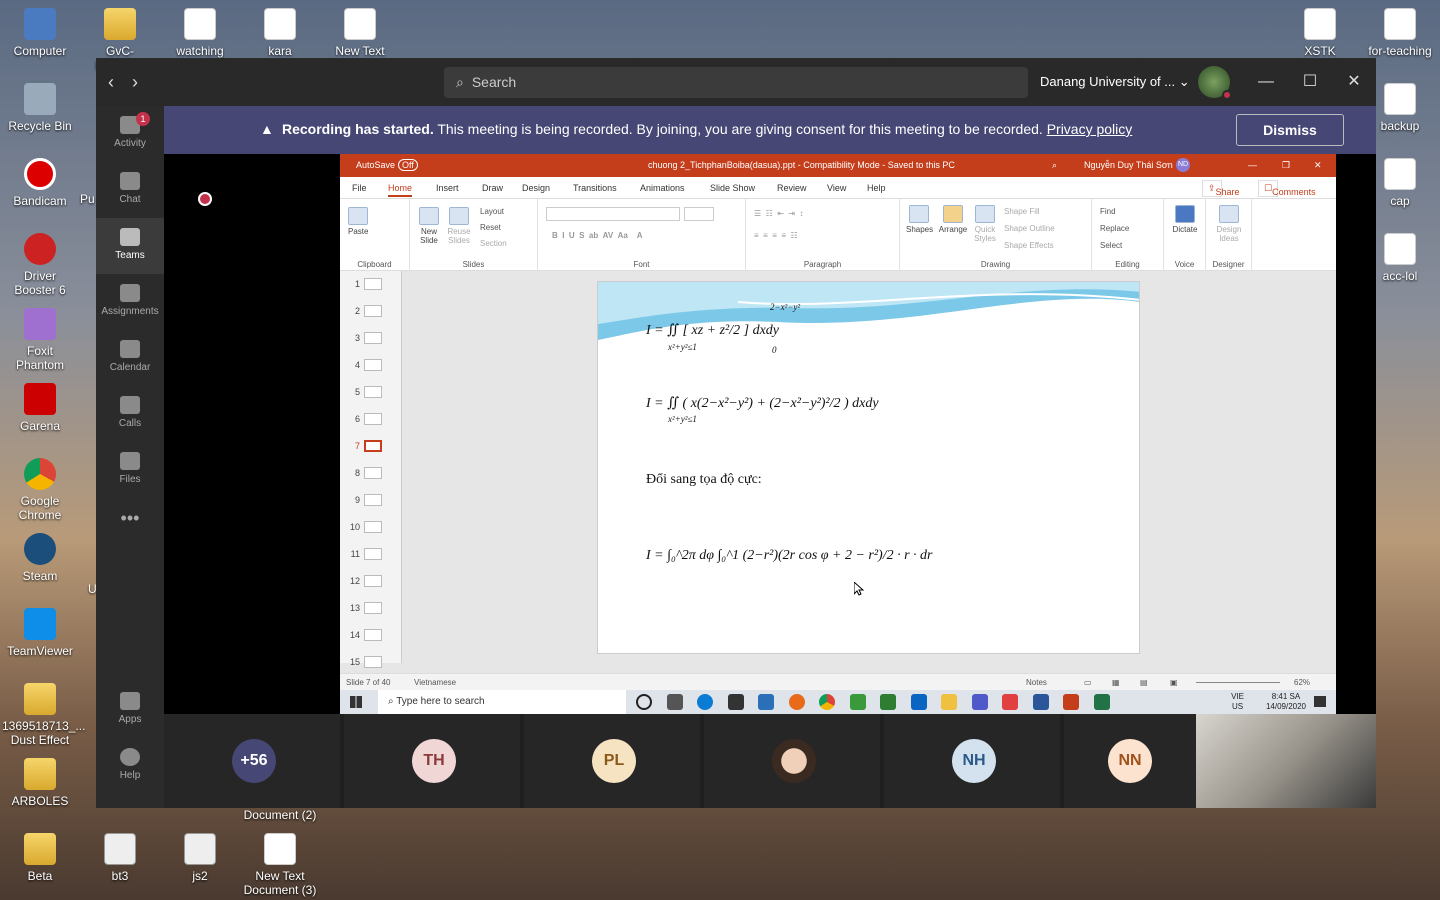  Describe the element at coordinates (370, 338) in the screenshot. I see `slide-thumbnail: 3` at that location.